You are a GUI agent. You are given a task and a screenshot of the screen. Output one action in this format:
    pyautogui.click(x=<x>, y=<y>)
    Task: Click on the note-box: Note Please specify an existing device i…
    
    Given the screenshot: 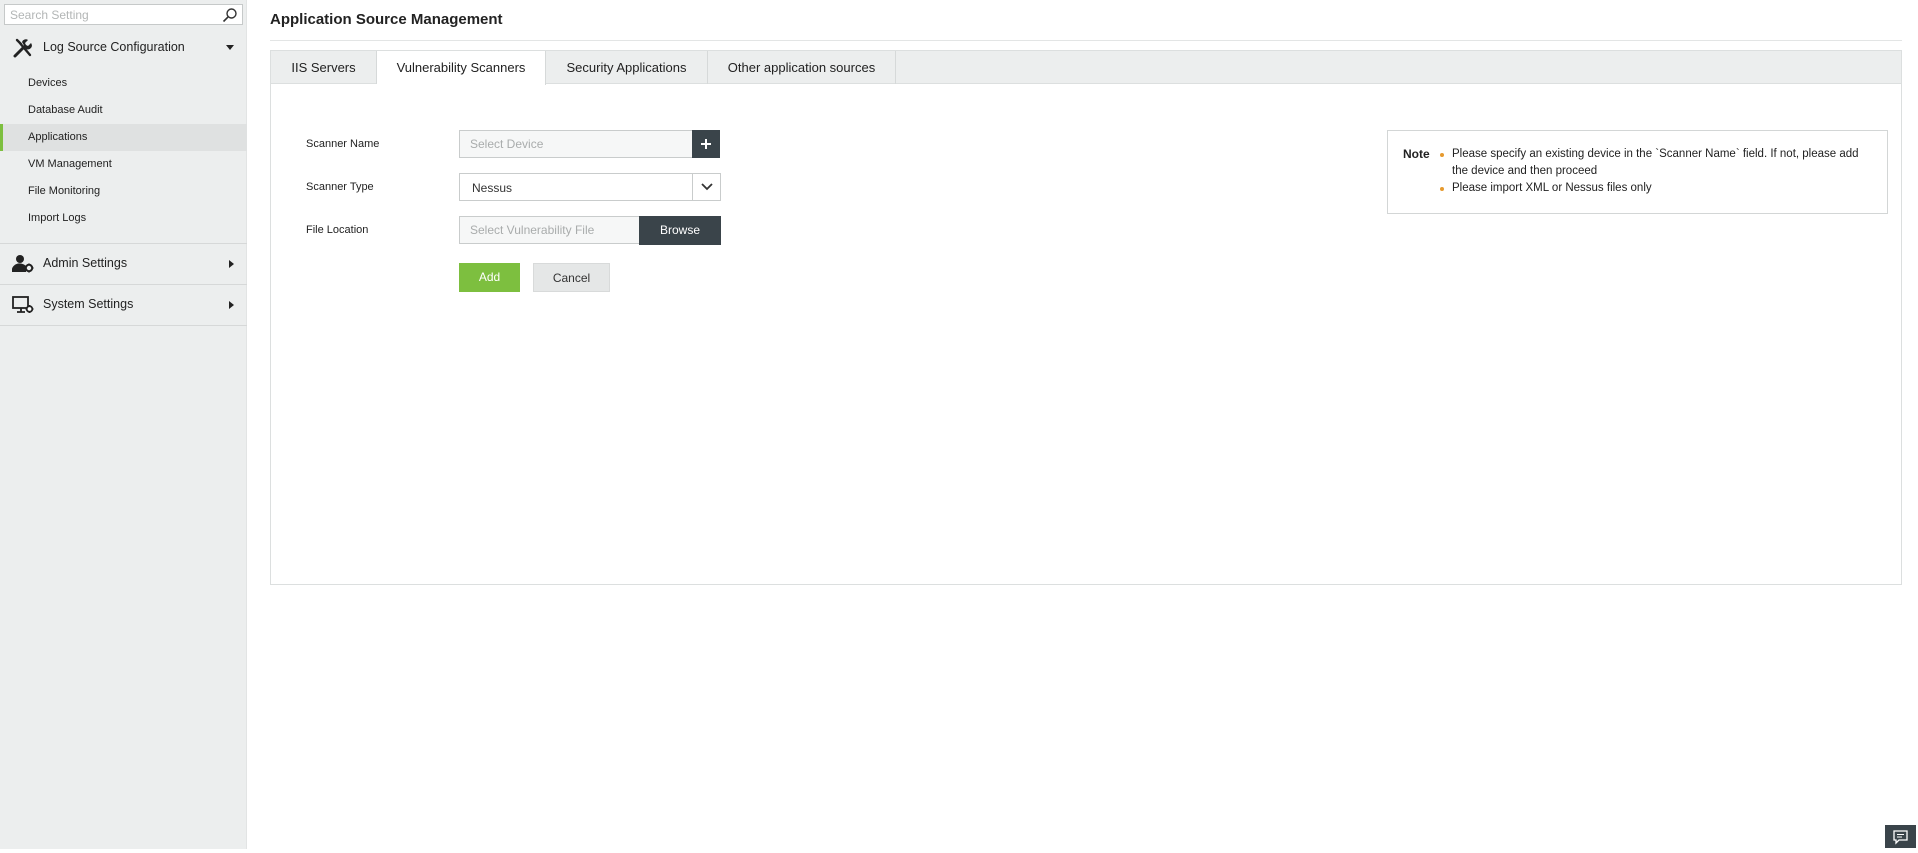 What is the action you would take?
    pyautogui.click(x=1637, y=172)
    